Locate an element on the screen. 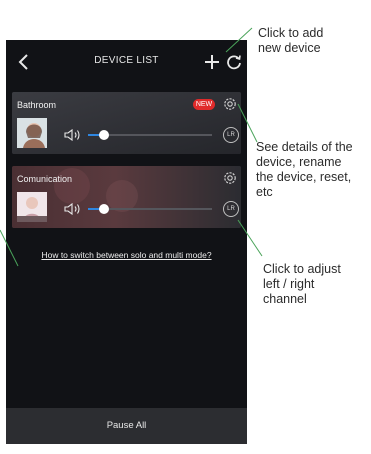 The height and width of the screenshot is (454, 371). pause-all-button: Pause All is located at coordinates (126, 426).